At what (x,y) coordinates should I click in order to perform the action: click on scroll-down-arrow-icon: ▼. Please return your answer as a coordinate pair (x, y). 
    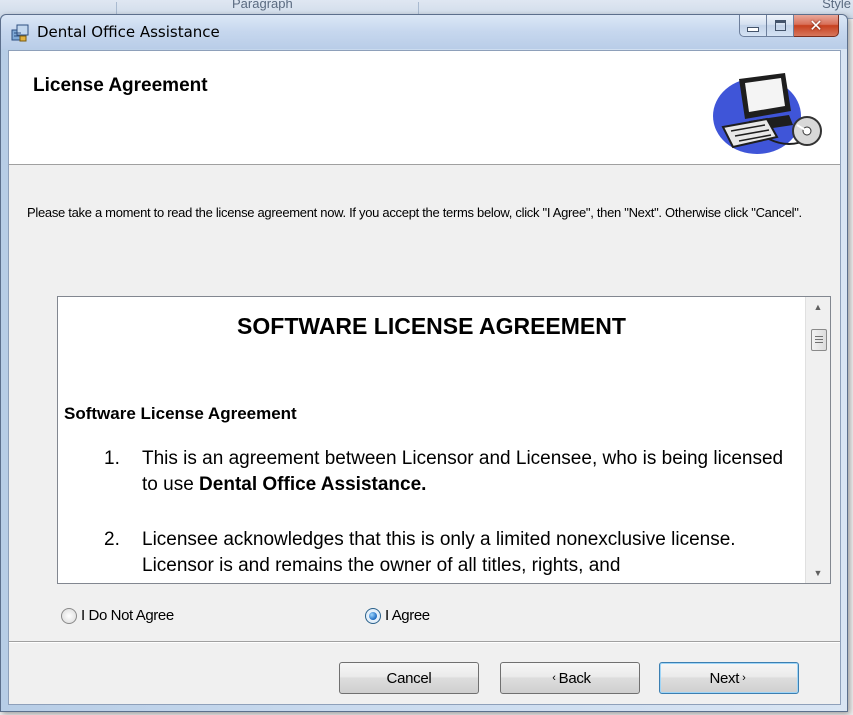
    Looking at the image, I should click on (818, 573).